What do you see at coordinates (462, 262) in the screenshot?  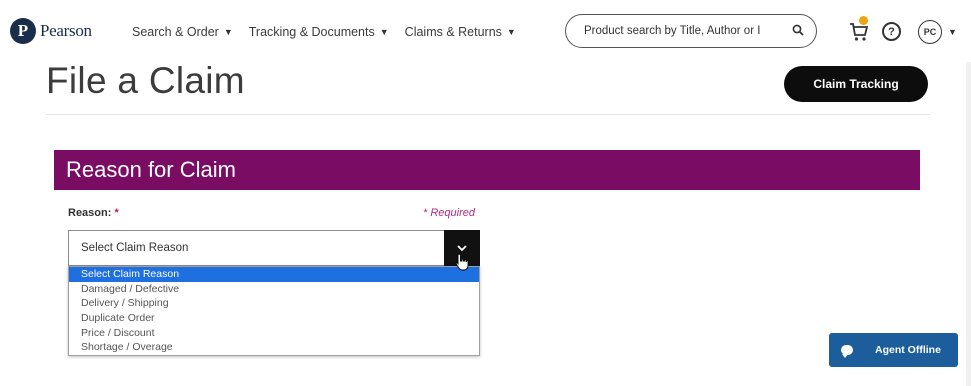 I see `mouse-cursor-icon` at bounding box center [462, 262].